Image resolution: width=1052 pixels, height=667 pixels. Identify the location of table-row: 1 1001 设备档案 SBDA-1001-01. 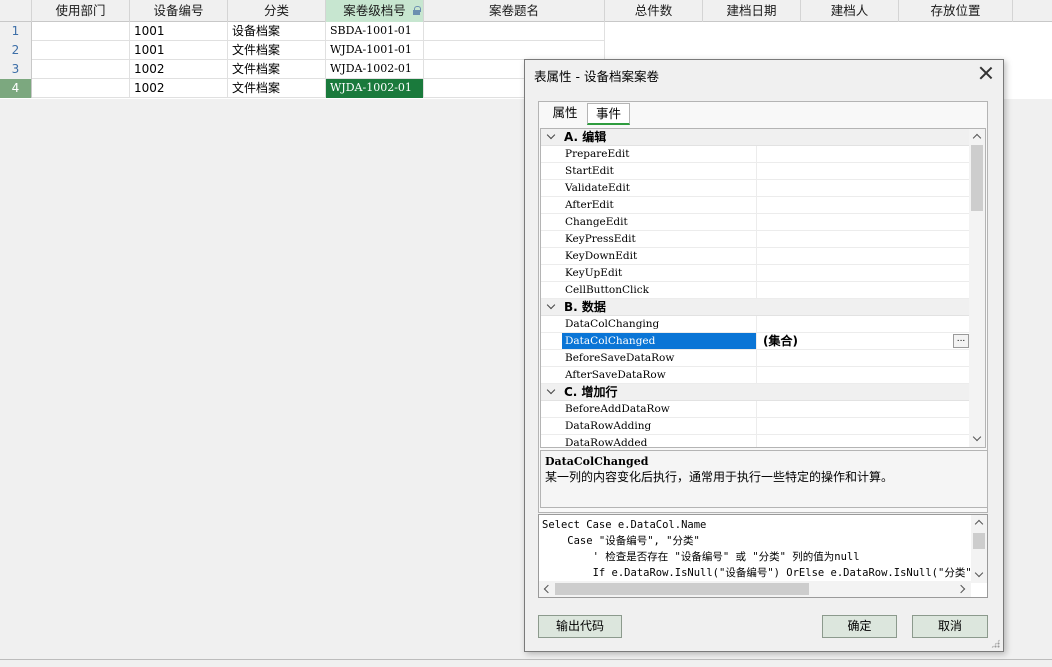
(302, 31).